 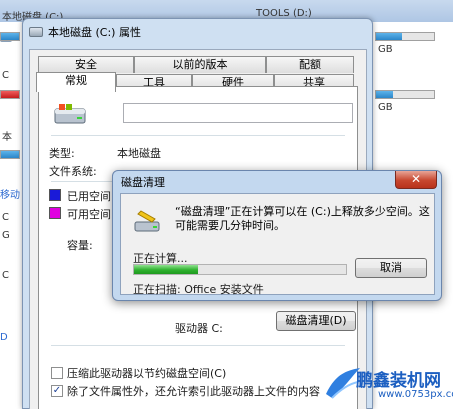 I want to click on compress-checkbox, so click(x=57, y=373).